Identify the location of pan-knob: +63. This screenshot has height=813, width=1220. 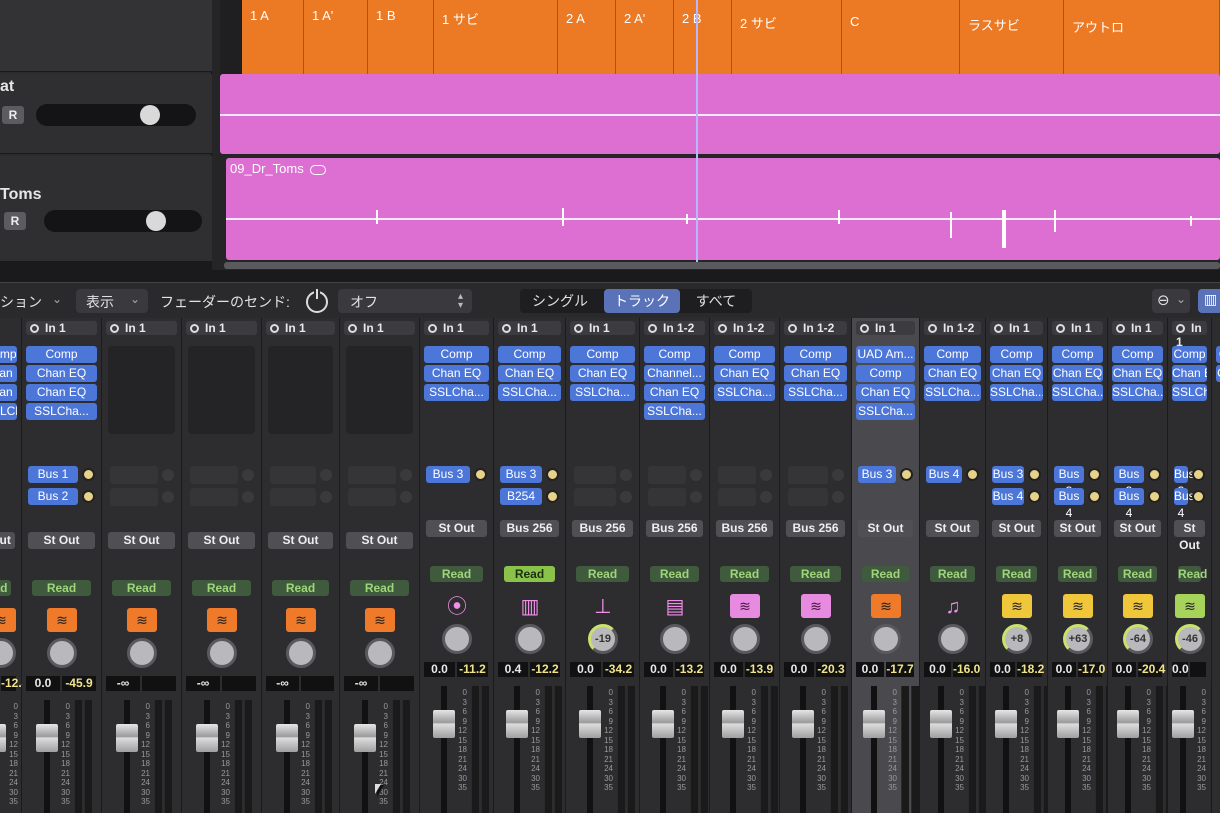
(1078, 639).